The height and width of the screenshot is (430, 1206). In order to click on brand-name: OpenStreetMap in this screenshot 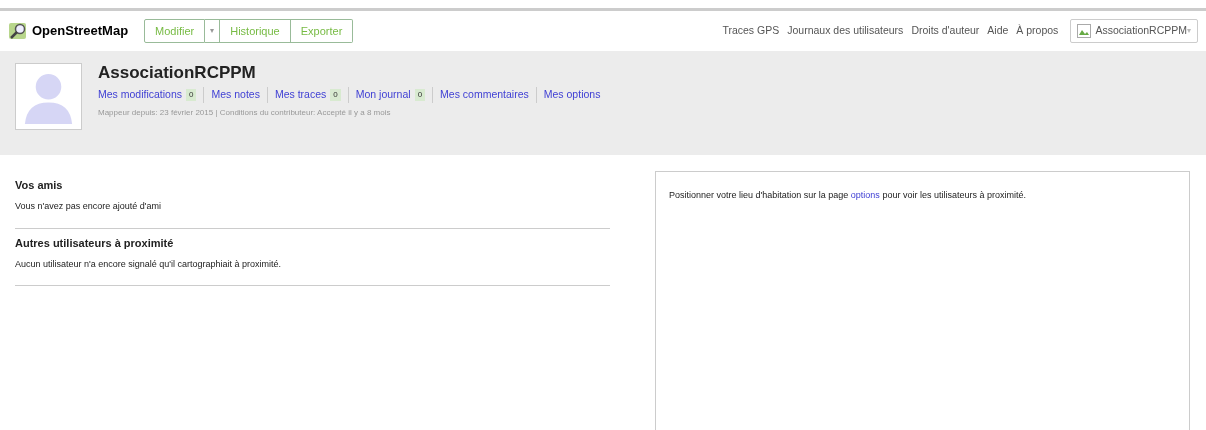, I will do `click(80, 31)`.